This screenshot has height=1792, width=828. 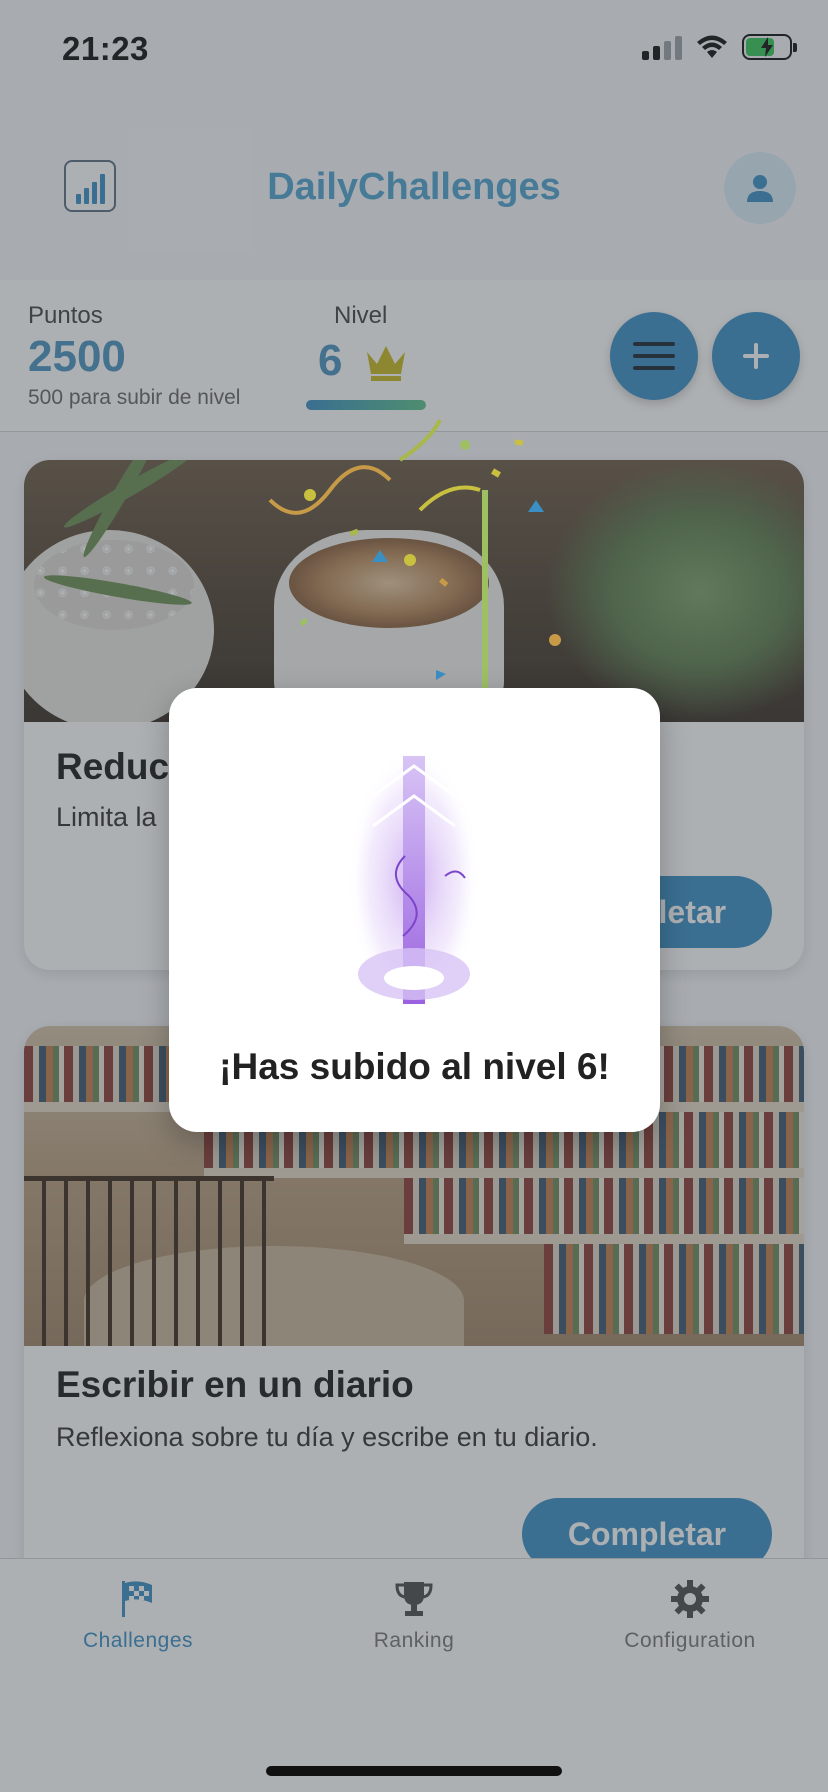 I want to click on confetti-effect, so click(x=414, y=559).